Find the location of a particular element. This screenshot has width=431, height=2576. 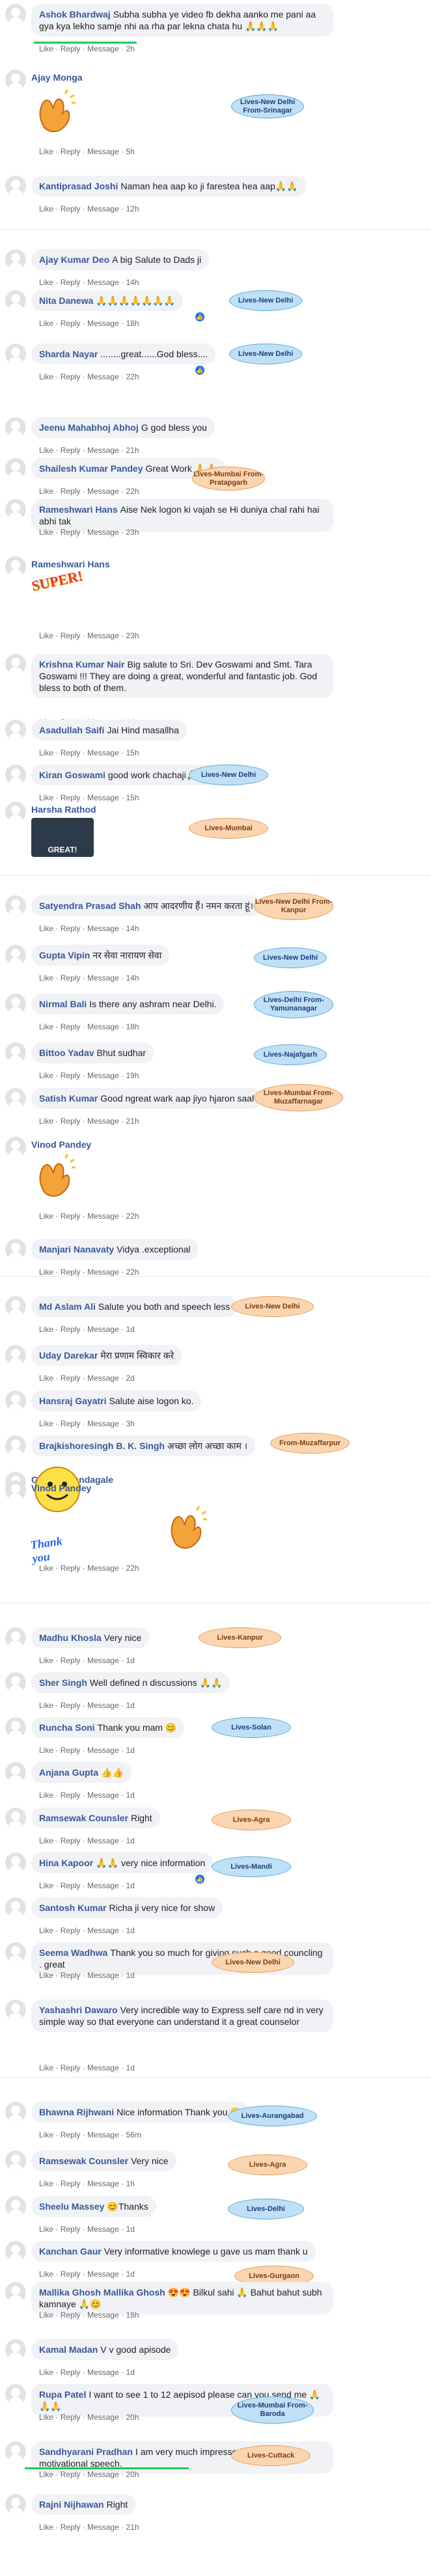

commenter-name: Rupa Patel is located at coordinates (62, 2394).